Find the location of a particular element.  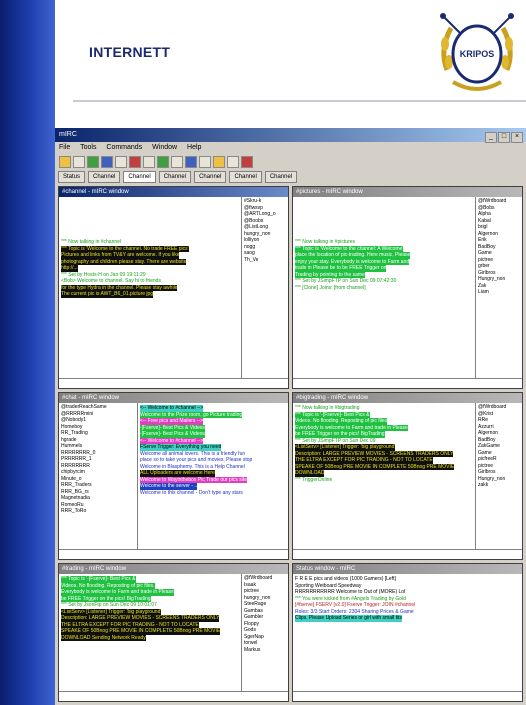

chat-line-text: *** TriggerOnline is located at coordinates (314, 479).